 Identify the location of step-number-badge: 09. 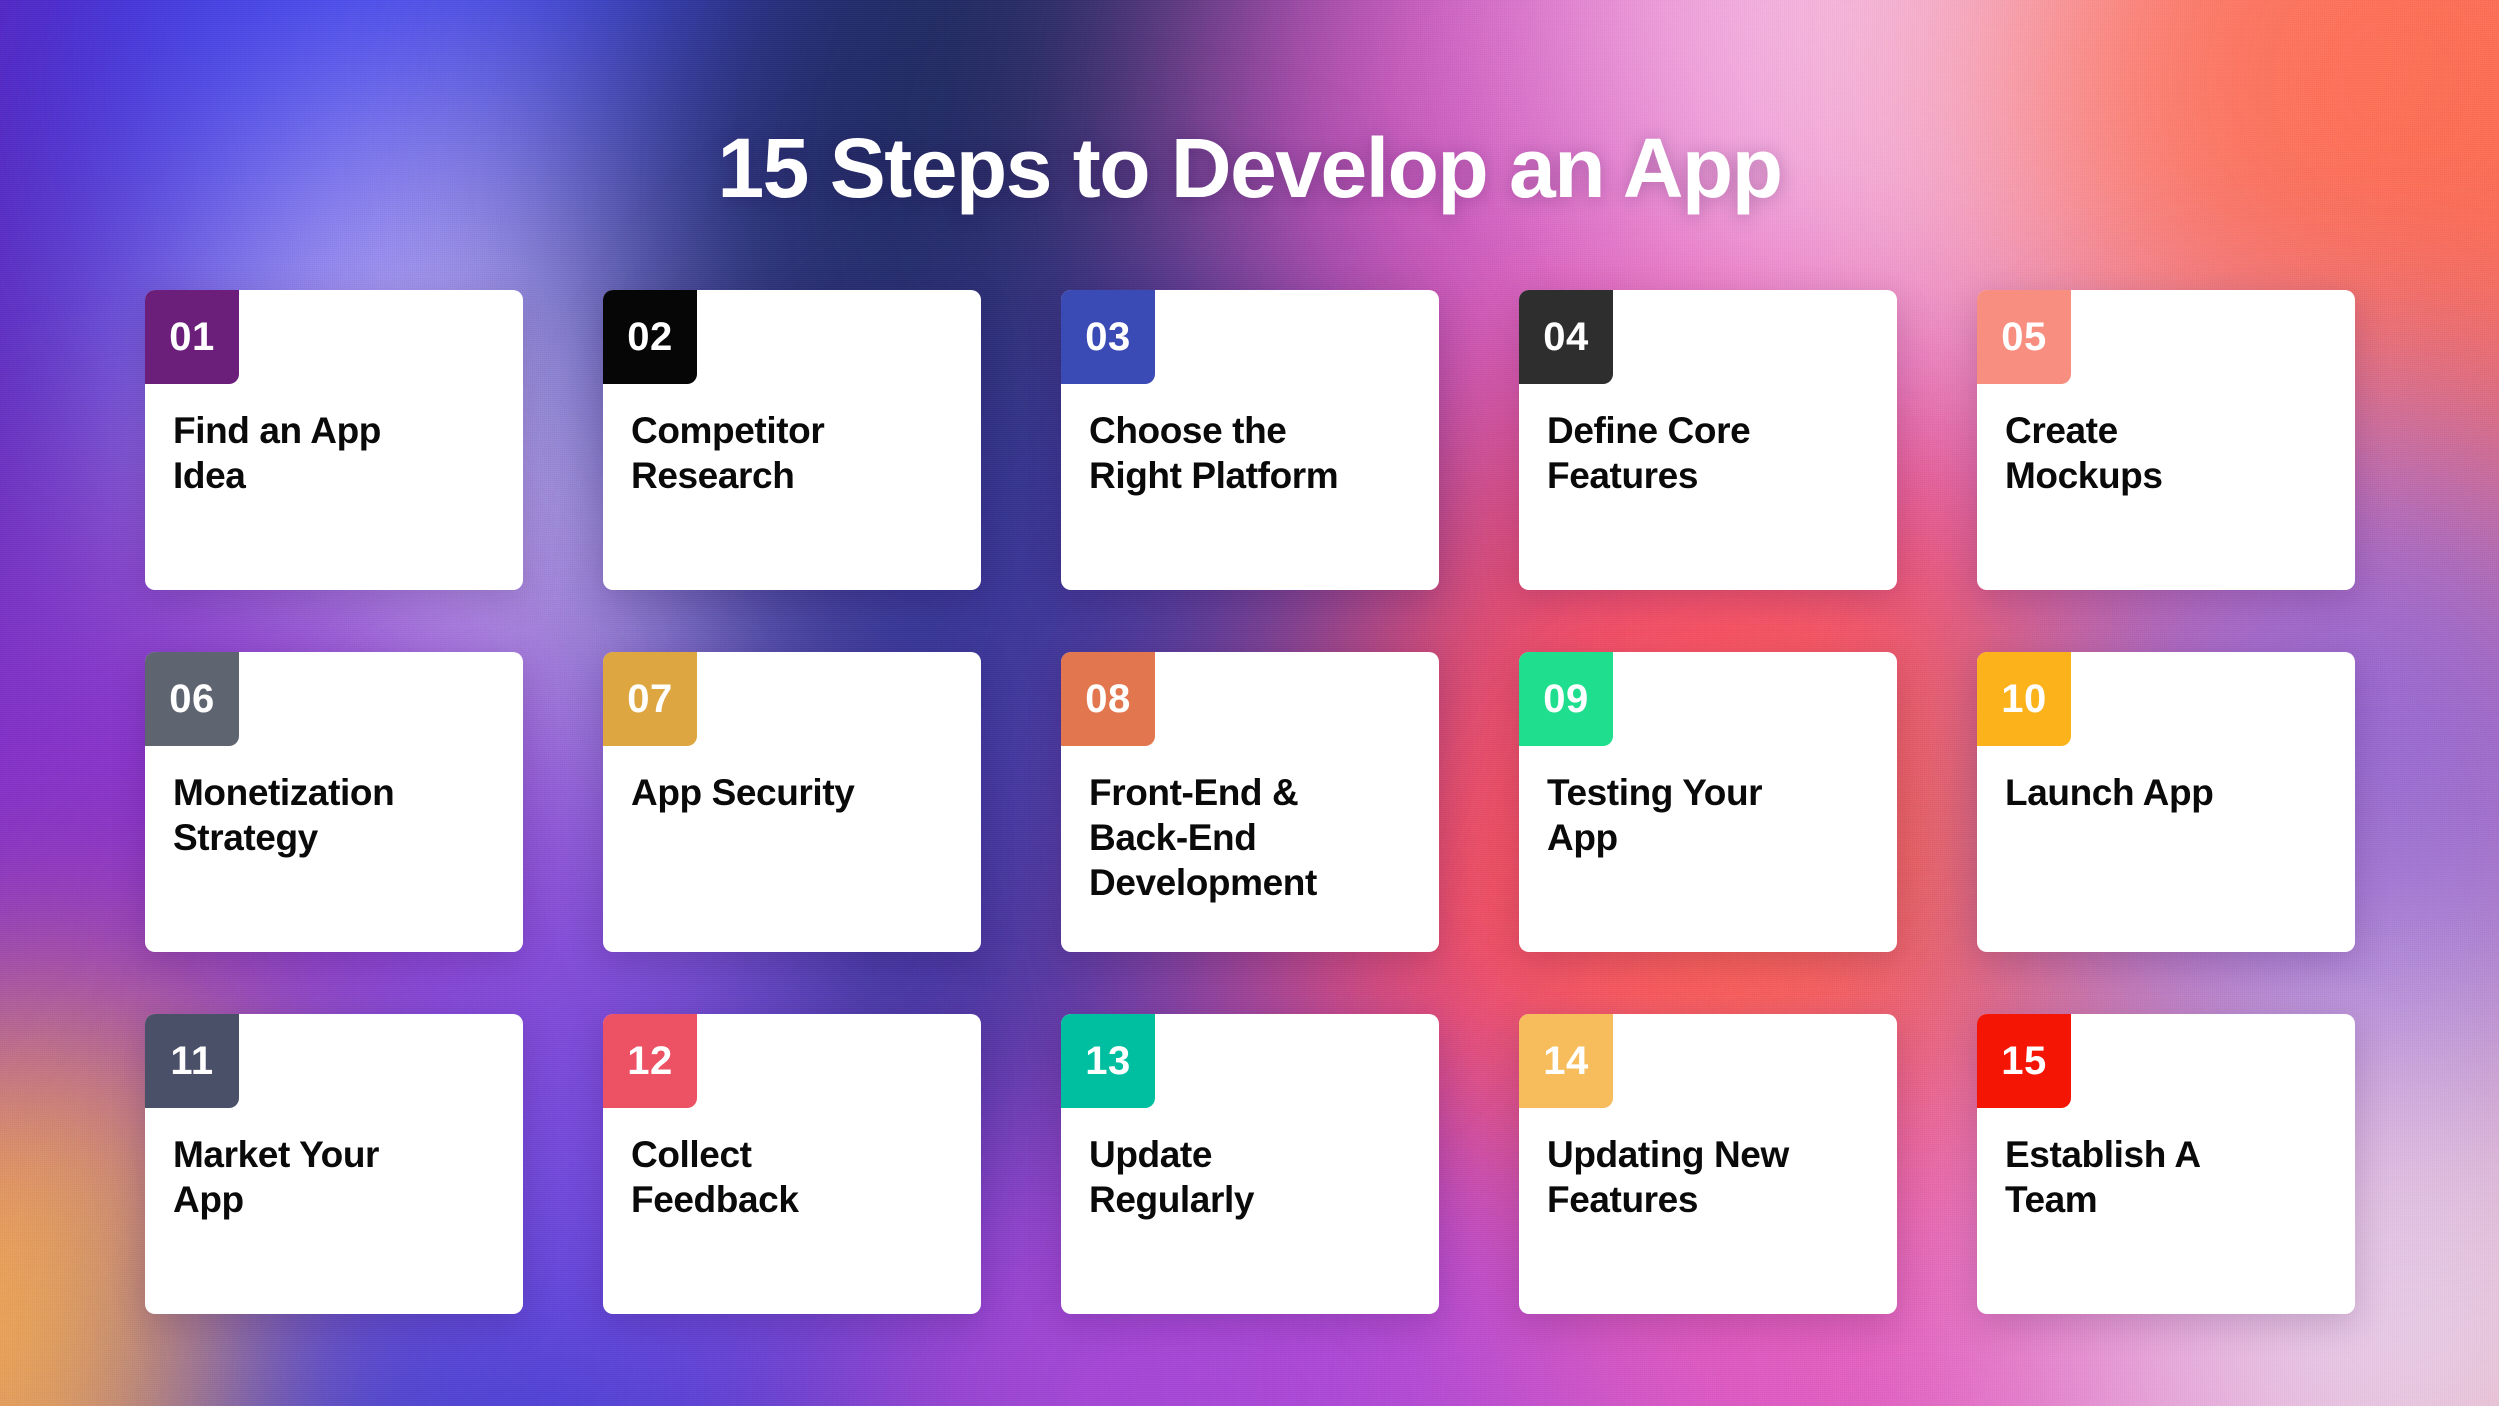
(1566, 699).